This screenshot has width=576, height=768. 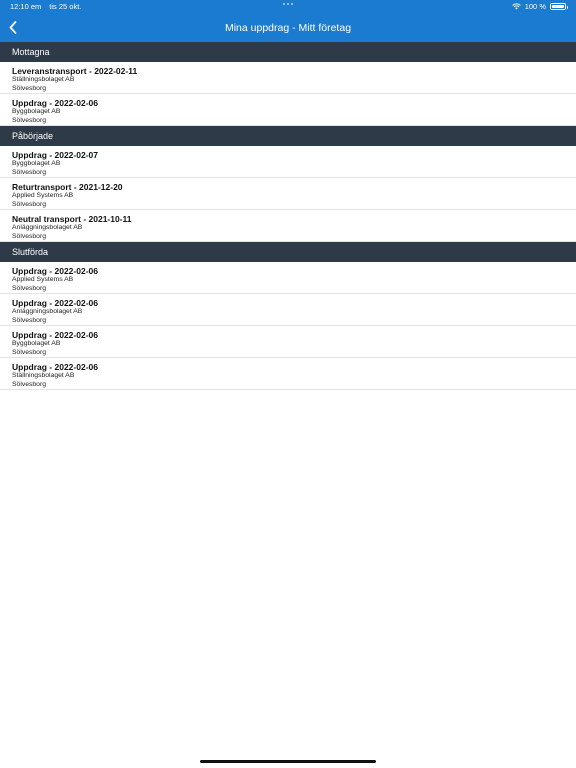 I want to click on item-title: Returtransport - 2021-12-20, so click(x=67, y=187).